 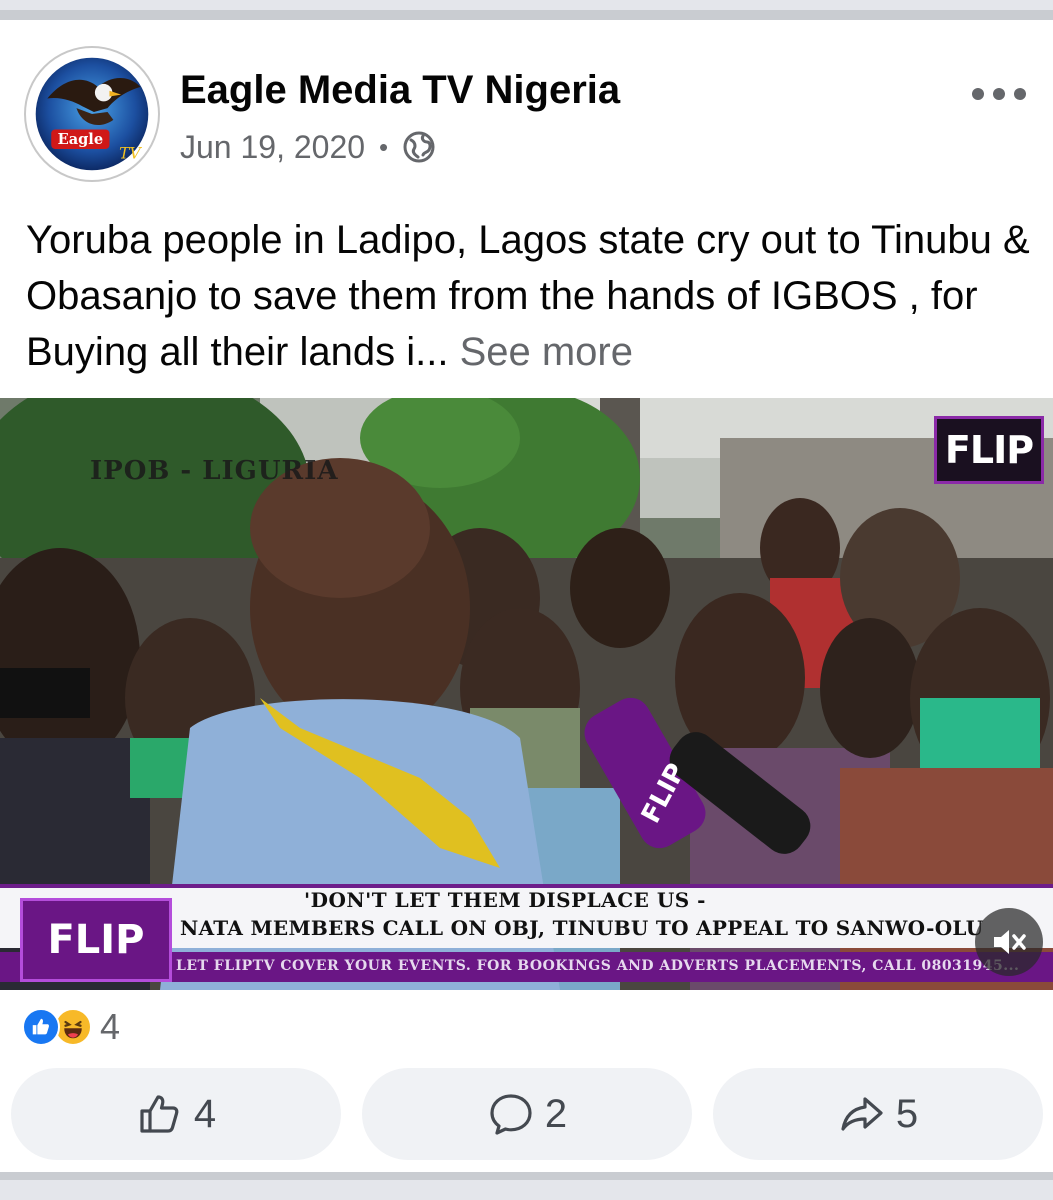 I want to click on share-button: 5, so click(x=878, y=1114).